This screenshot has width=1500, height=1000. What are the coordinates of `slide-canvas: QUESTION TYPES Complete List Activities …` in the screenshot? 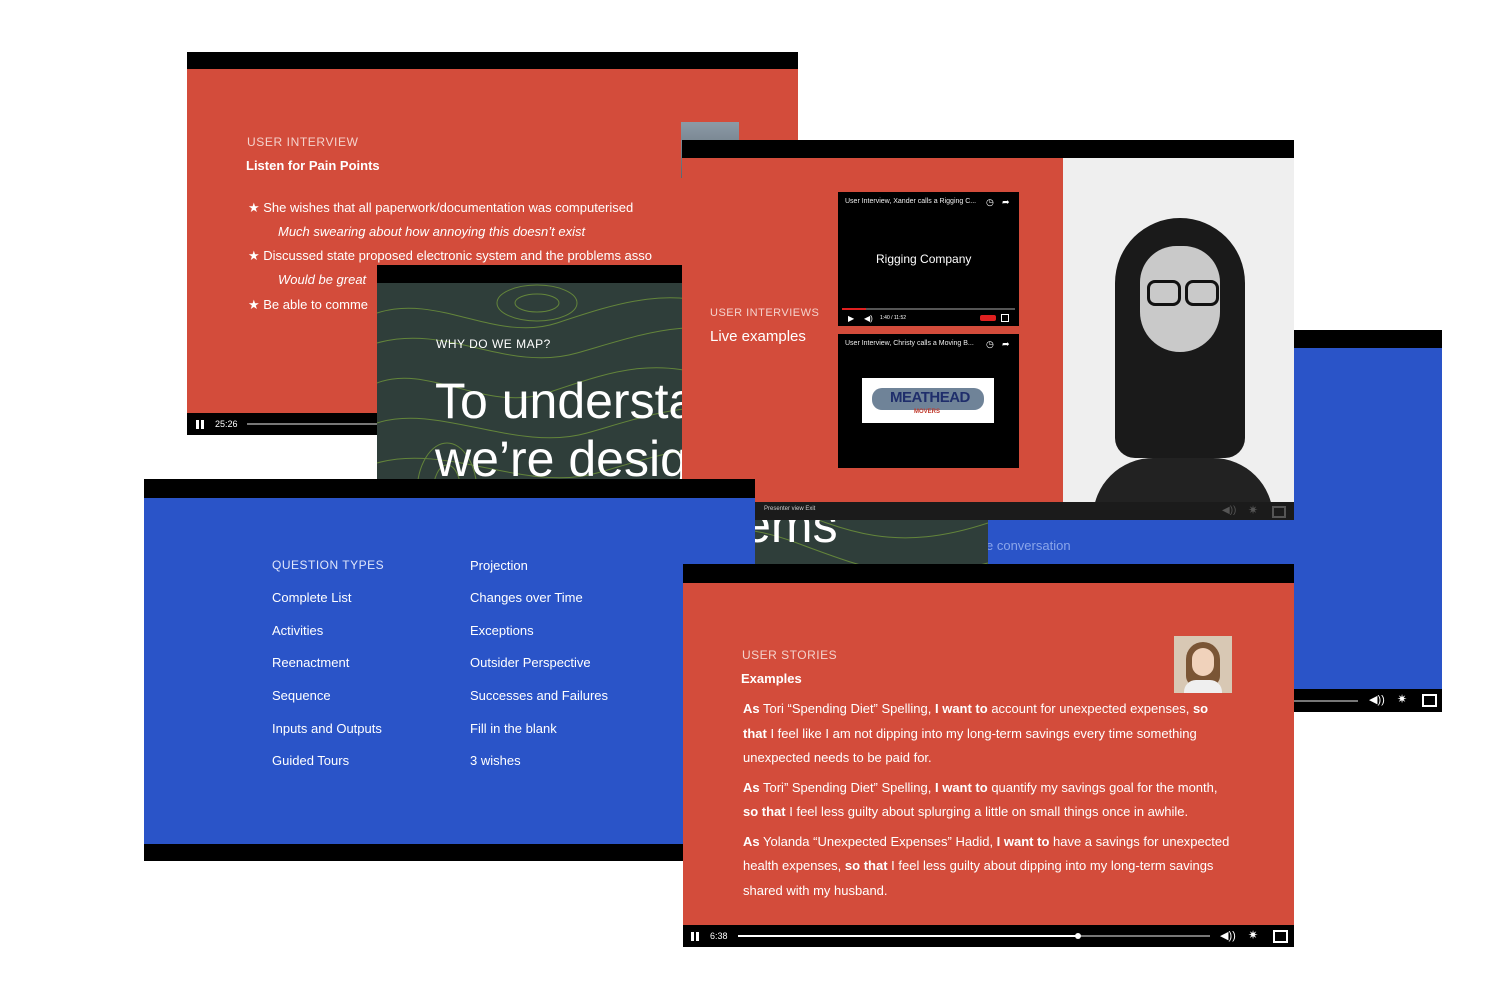 It's located at (449, 671).